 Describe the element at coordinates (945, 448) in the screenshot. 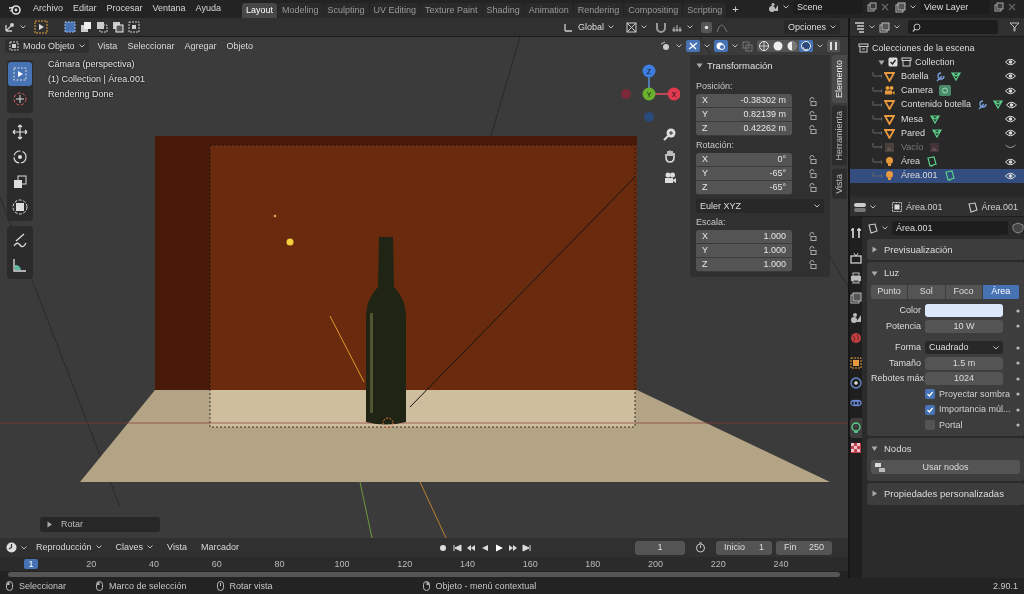

I see `panel-header: Nodos` at that location.